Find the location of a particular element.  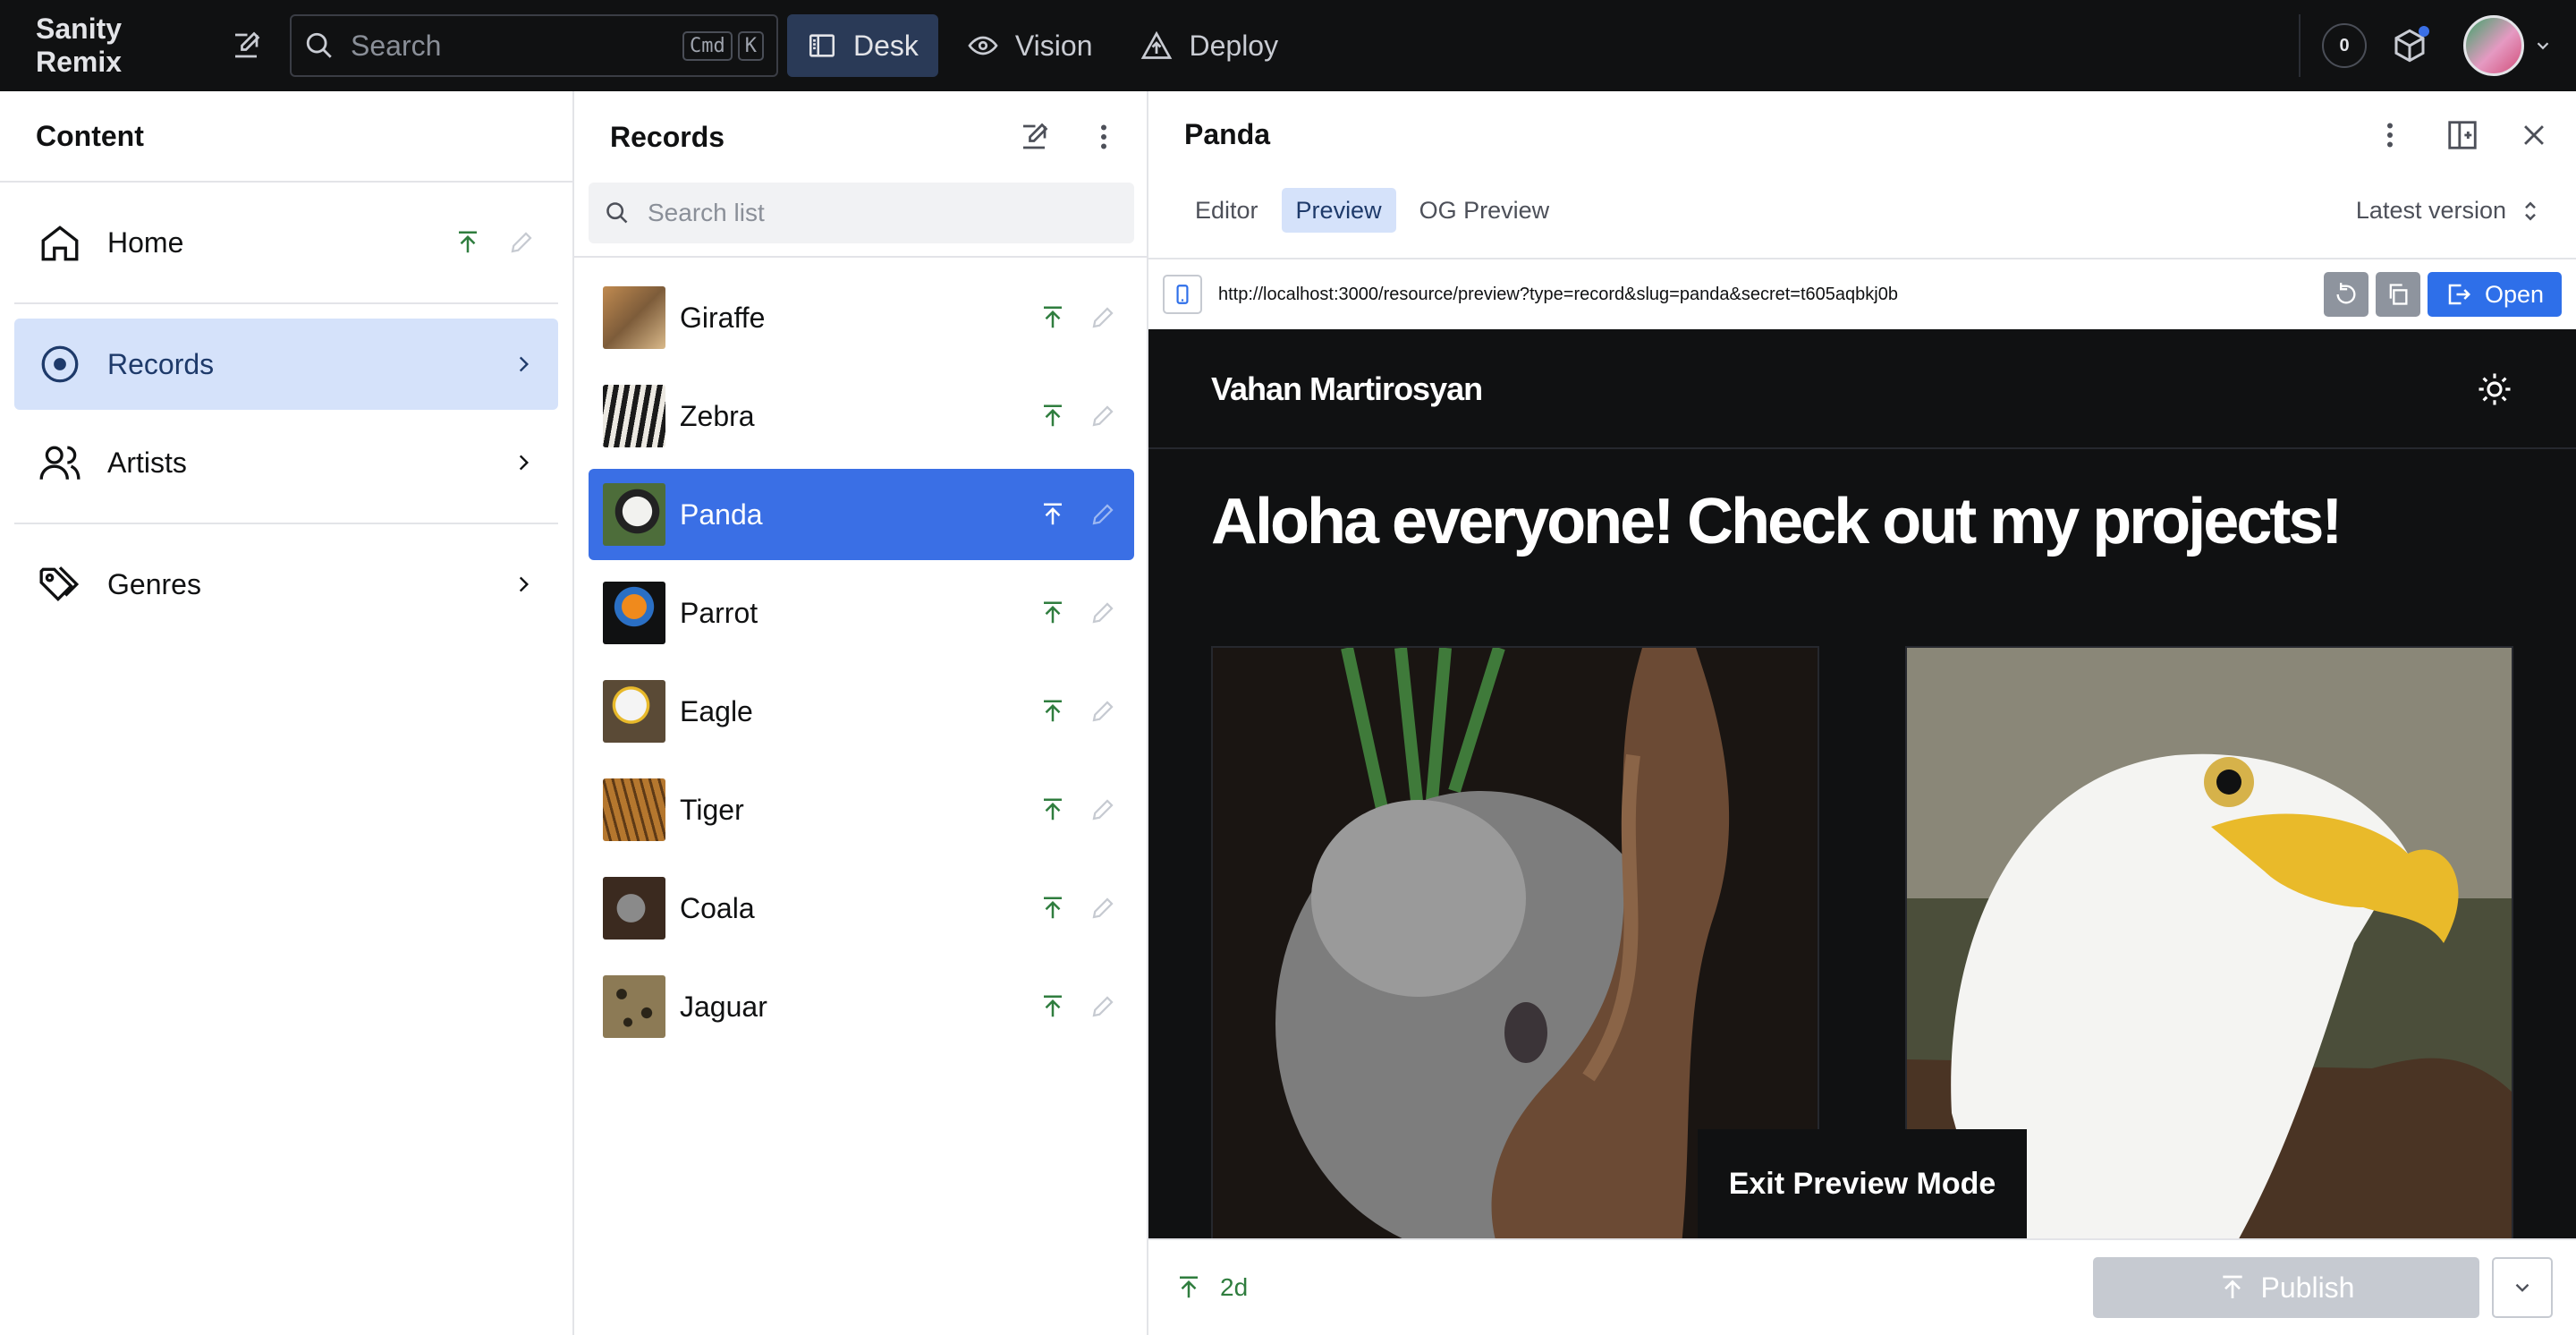

document-actions-menu is located at coordinates (2522, 1287).